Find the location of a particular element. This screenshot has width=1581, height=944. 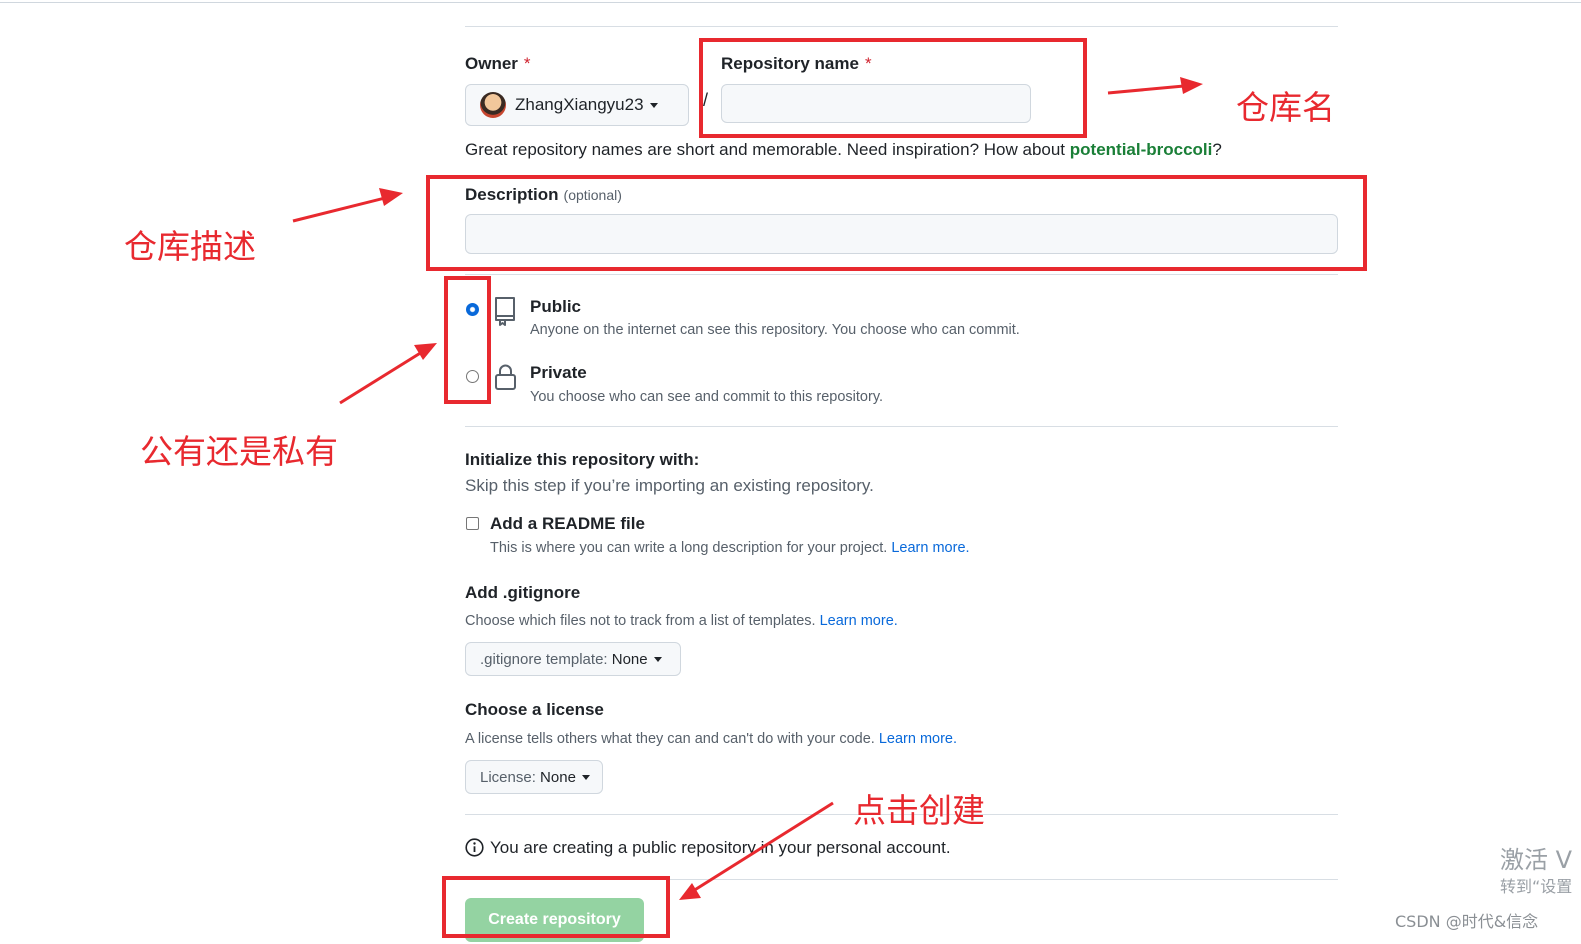

csdn-watermark: CSDN @时代&信念 is located at coordinates (1467, 921).